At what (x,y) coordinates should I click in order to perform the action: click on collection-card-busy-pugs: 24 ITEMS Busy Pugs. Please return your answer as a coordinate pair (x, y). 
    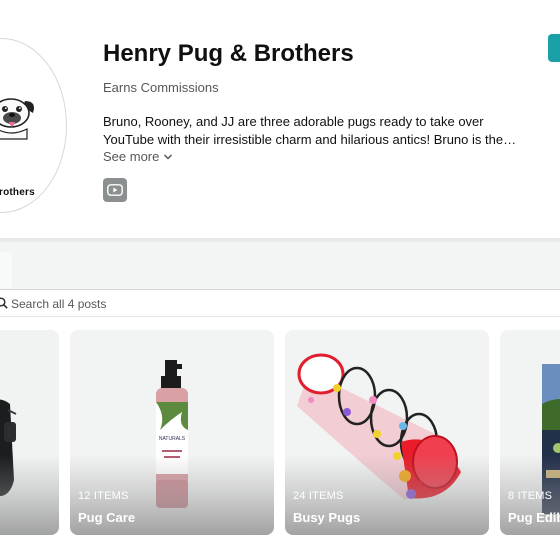
    Looking at the image, I should click on (387, 432).